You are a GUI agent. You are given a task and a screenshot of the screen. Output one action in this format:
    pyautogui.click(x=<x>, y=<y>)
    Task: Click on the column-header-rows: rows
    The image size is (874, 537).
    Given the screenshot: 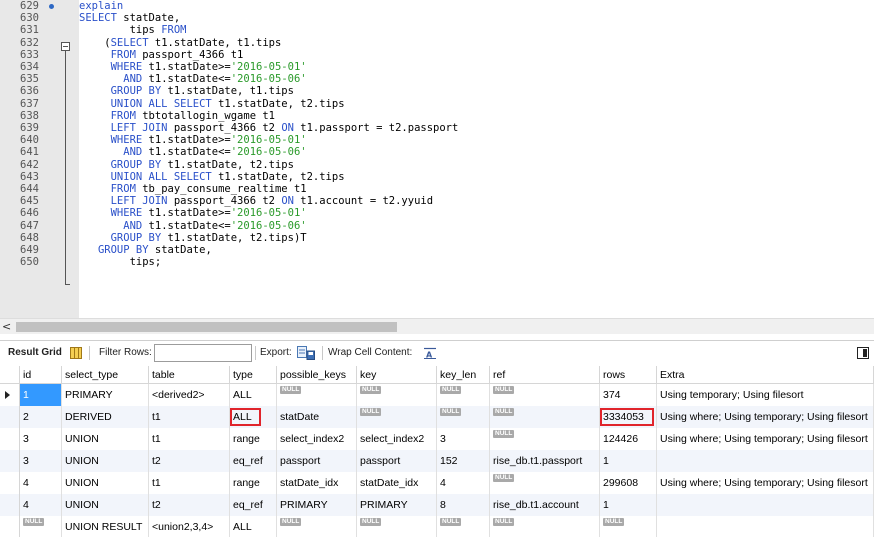 What is the action you would take?
    pyautogui.click(x=628, y=374)
    